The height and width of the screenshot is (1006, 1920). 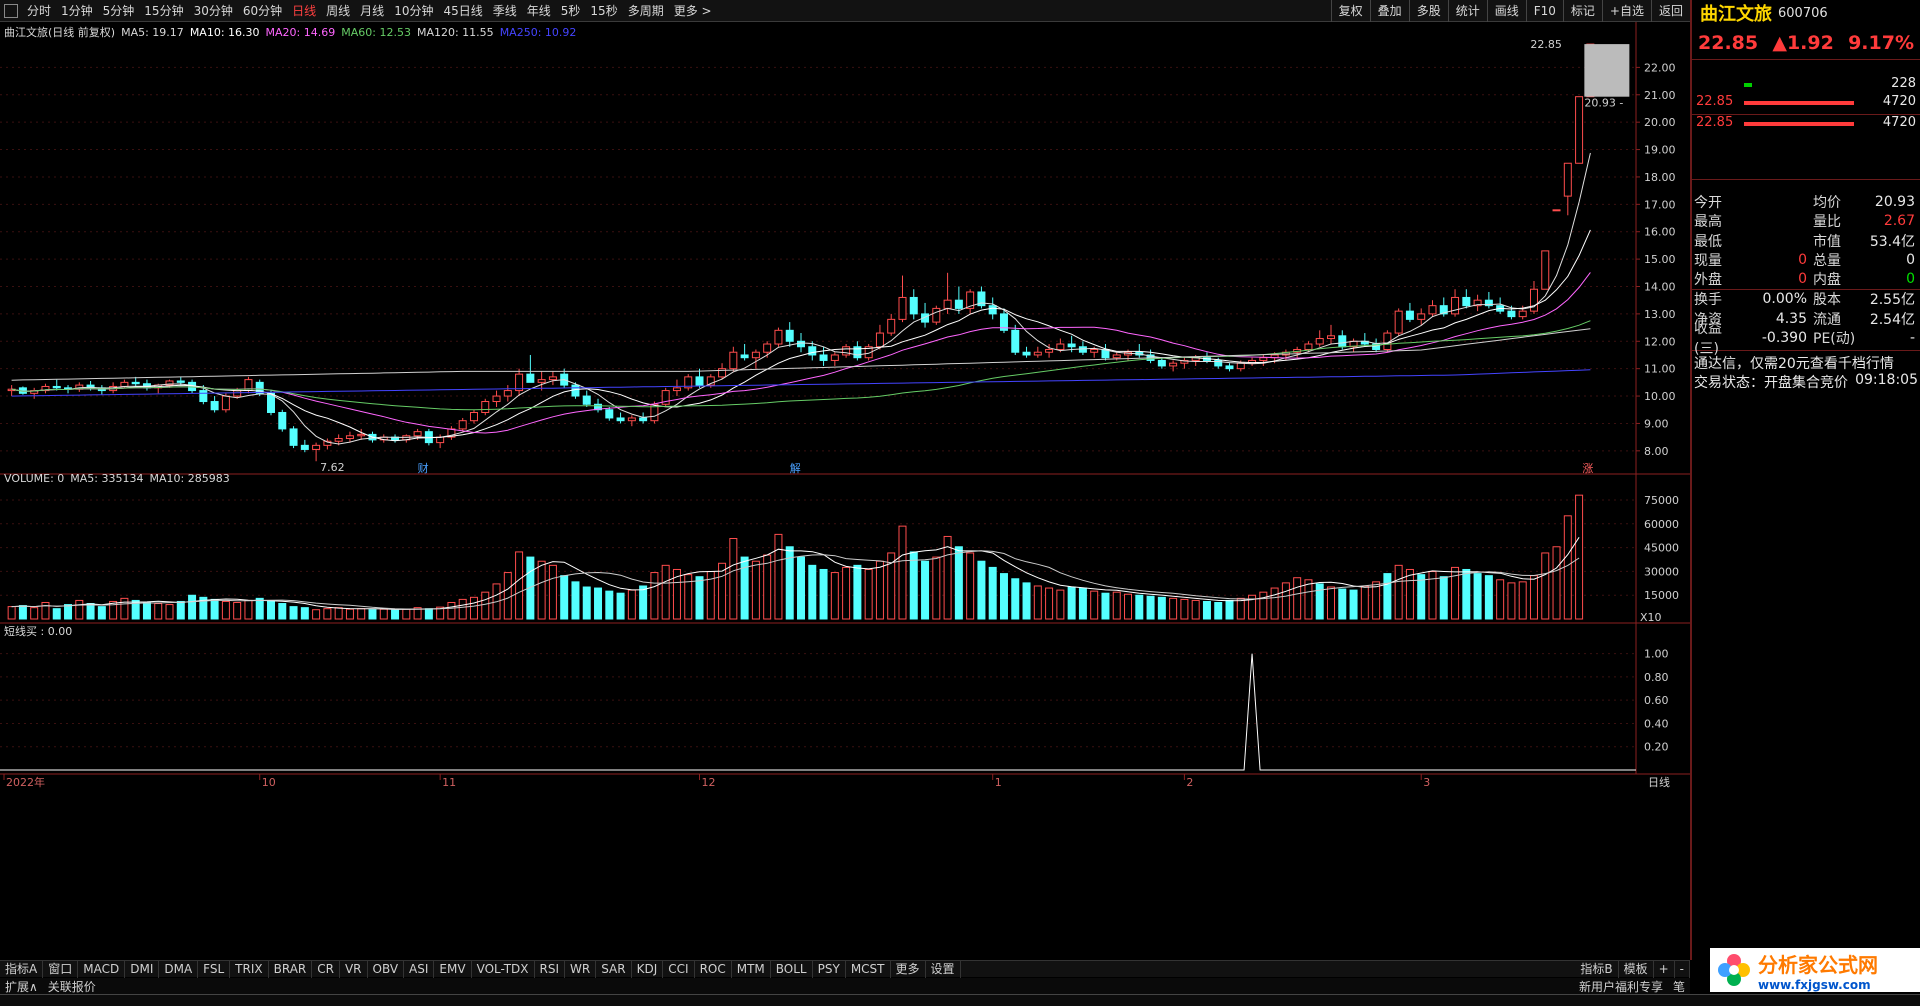 What do you see at coordinates (603, 10) in the screenshot?
I see `period-tab: 15秒` at bounding box center [603, 10].